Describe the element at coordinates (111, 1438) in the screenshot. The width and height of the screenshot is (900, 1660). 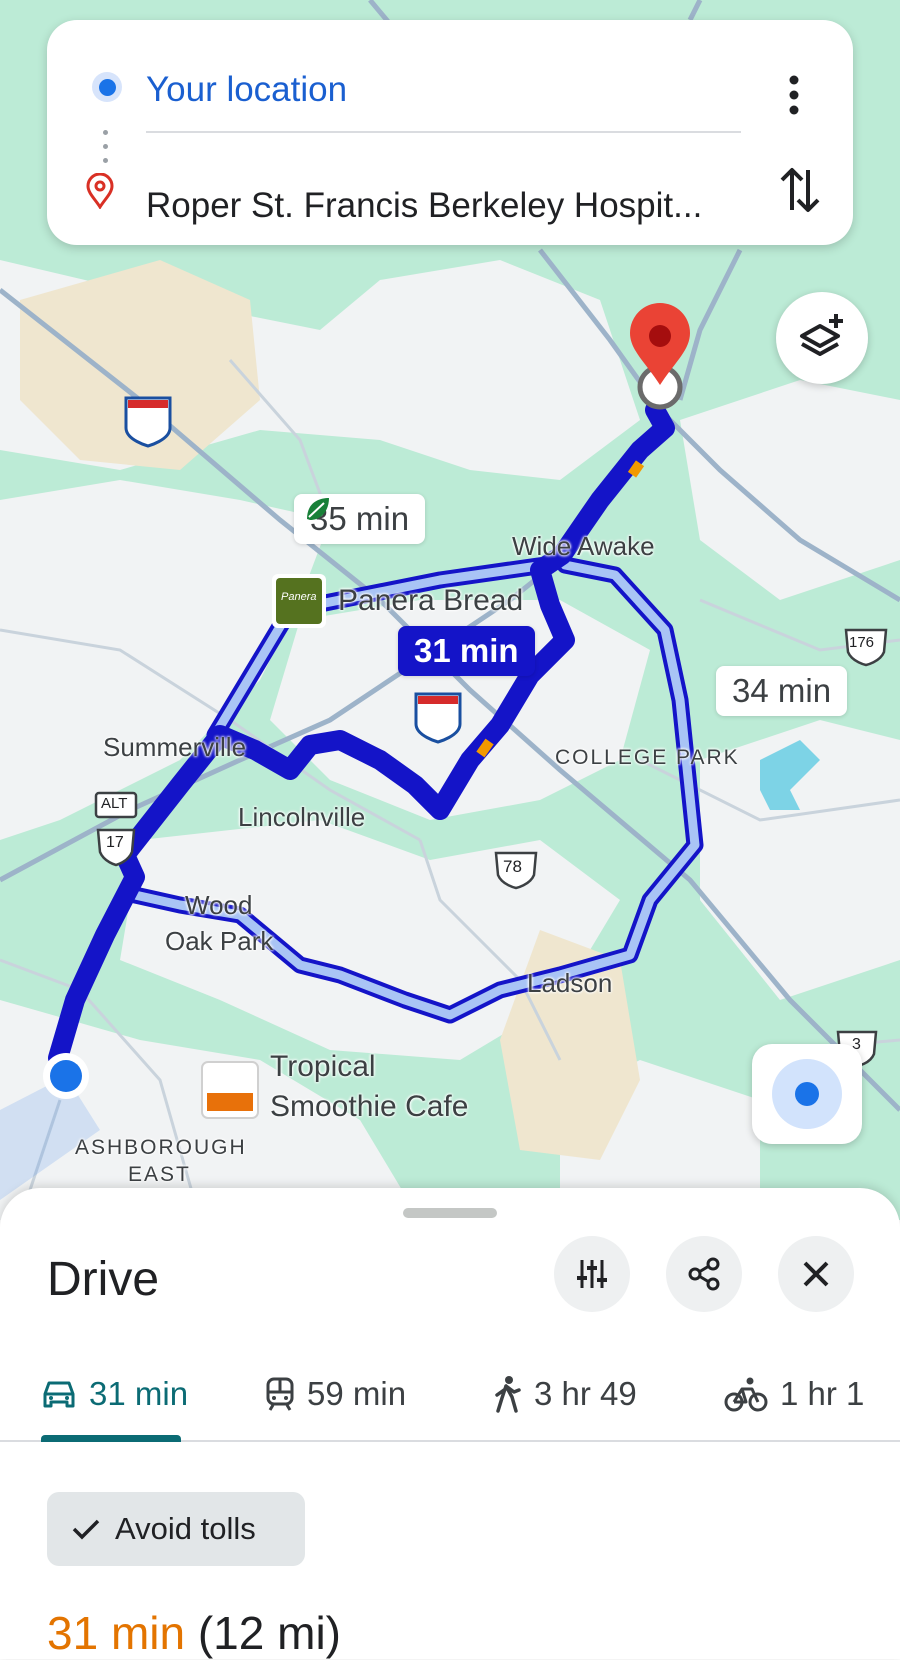
I see `active-tab-indicator` at that location.